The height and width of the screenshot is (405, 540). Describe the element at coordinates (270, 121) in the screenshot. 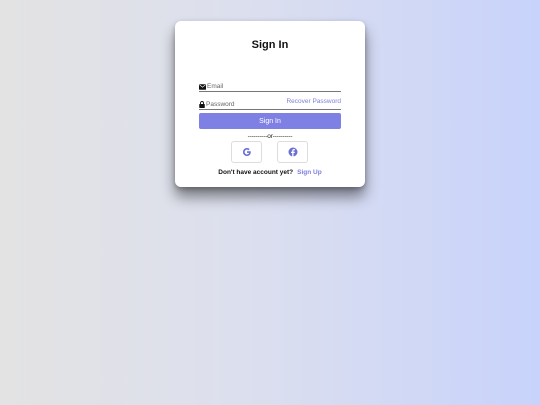

I see `signin-button: Sign In` at that location.